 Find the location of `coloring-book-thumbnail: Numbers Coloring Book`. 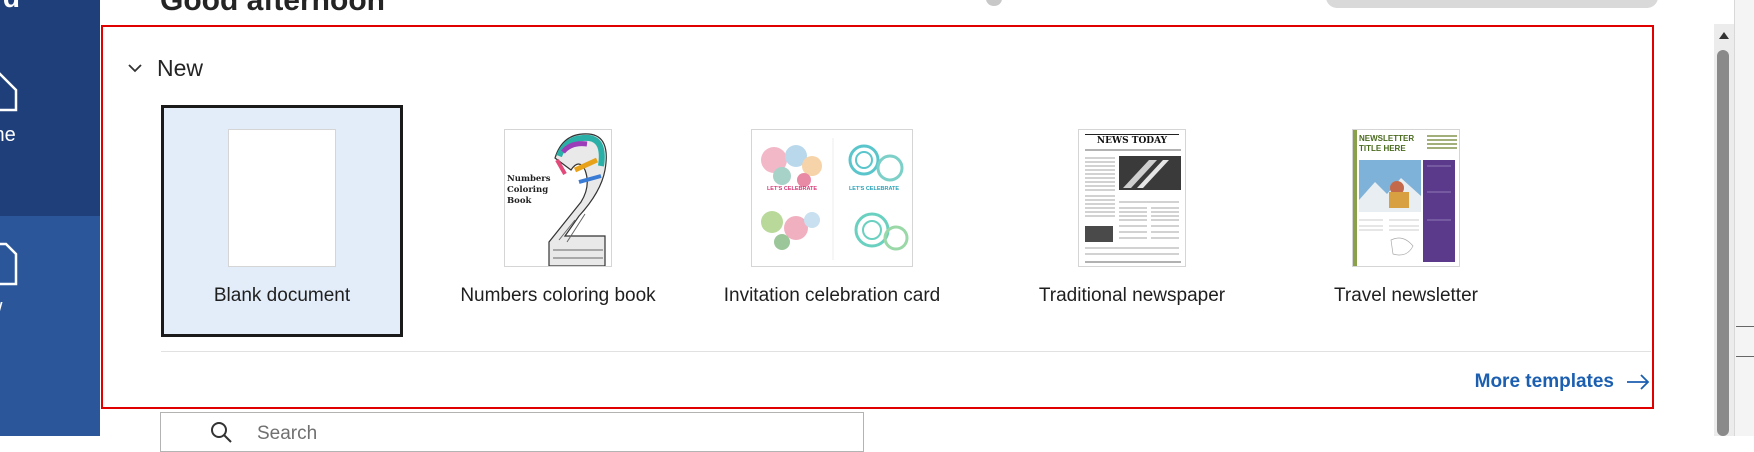

coloring-book-thumbnail: Numbers Coloring Book is located at coordinates (558, 198).